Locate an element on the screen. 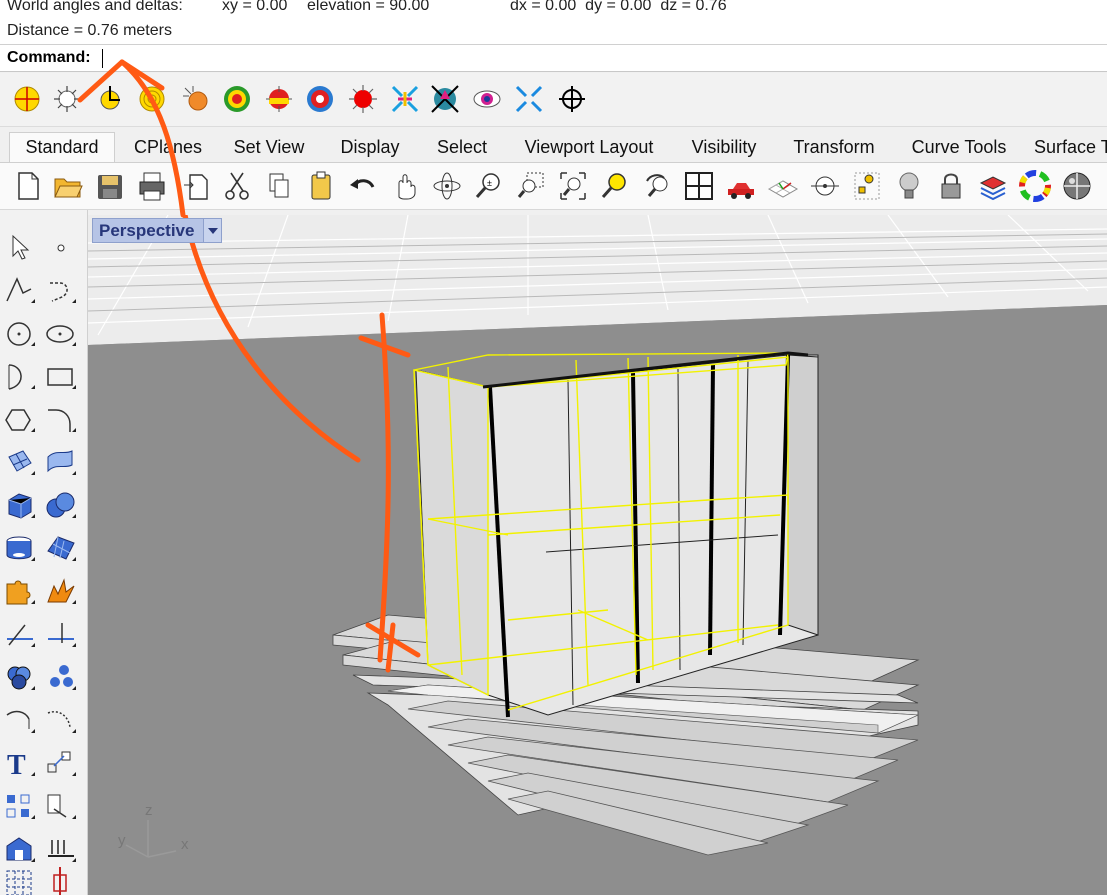 Image resolution: width=1107 pixels, height=895 pixels. undo-icon is located at coordinates (363, 186).